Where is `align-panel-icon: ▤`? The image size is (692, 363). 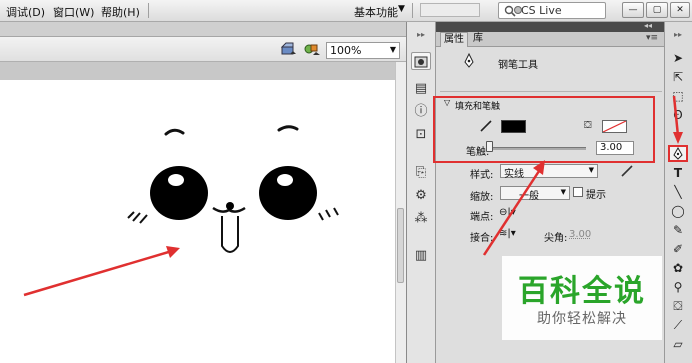
align-panel-icon: ▤ is located at coordinates (421, 89).